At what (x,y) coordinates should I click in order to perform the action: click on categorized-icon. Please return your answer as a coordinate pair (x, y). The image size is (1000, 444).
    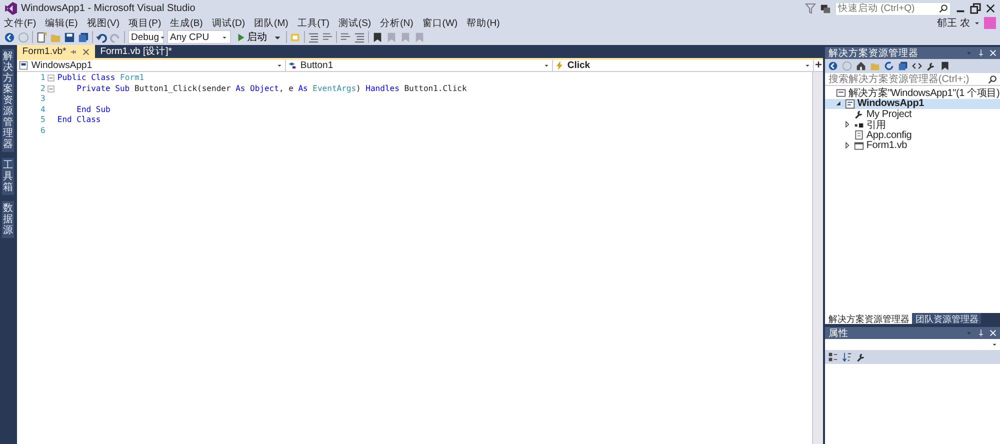
    Looking at the image, I should click on (833, 357).